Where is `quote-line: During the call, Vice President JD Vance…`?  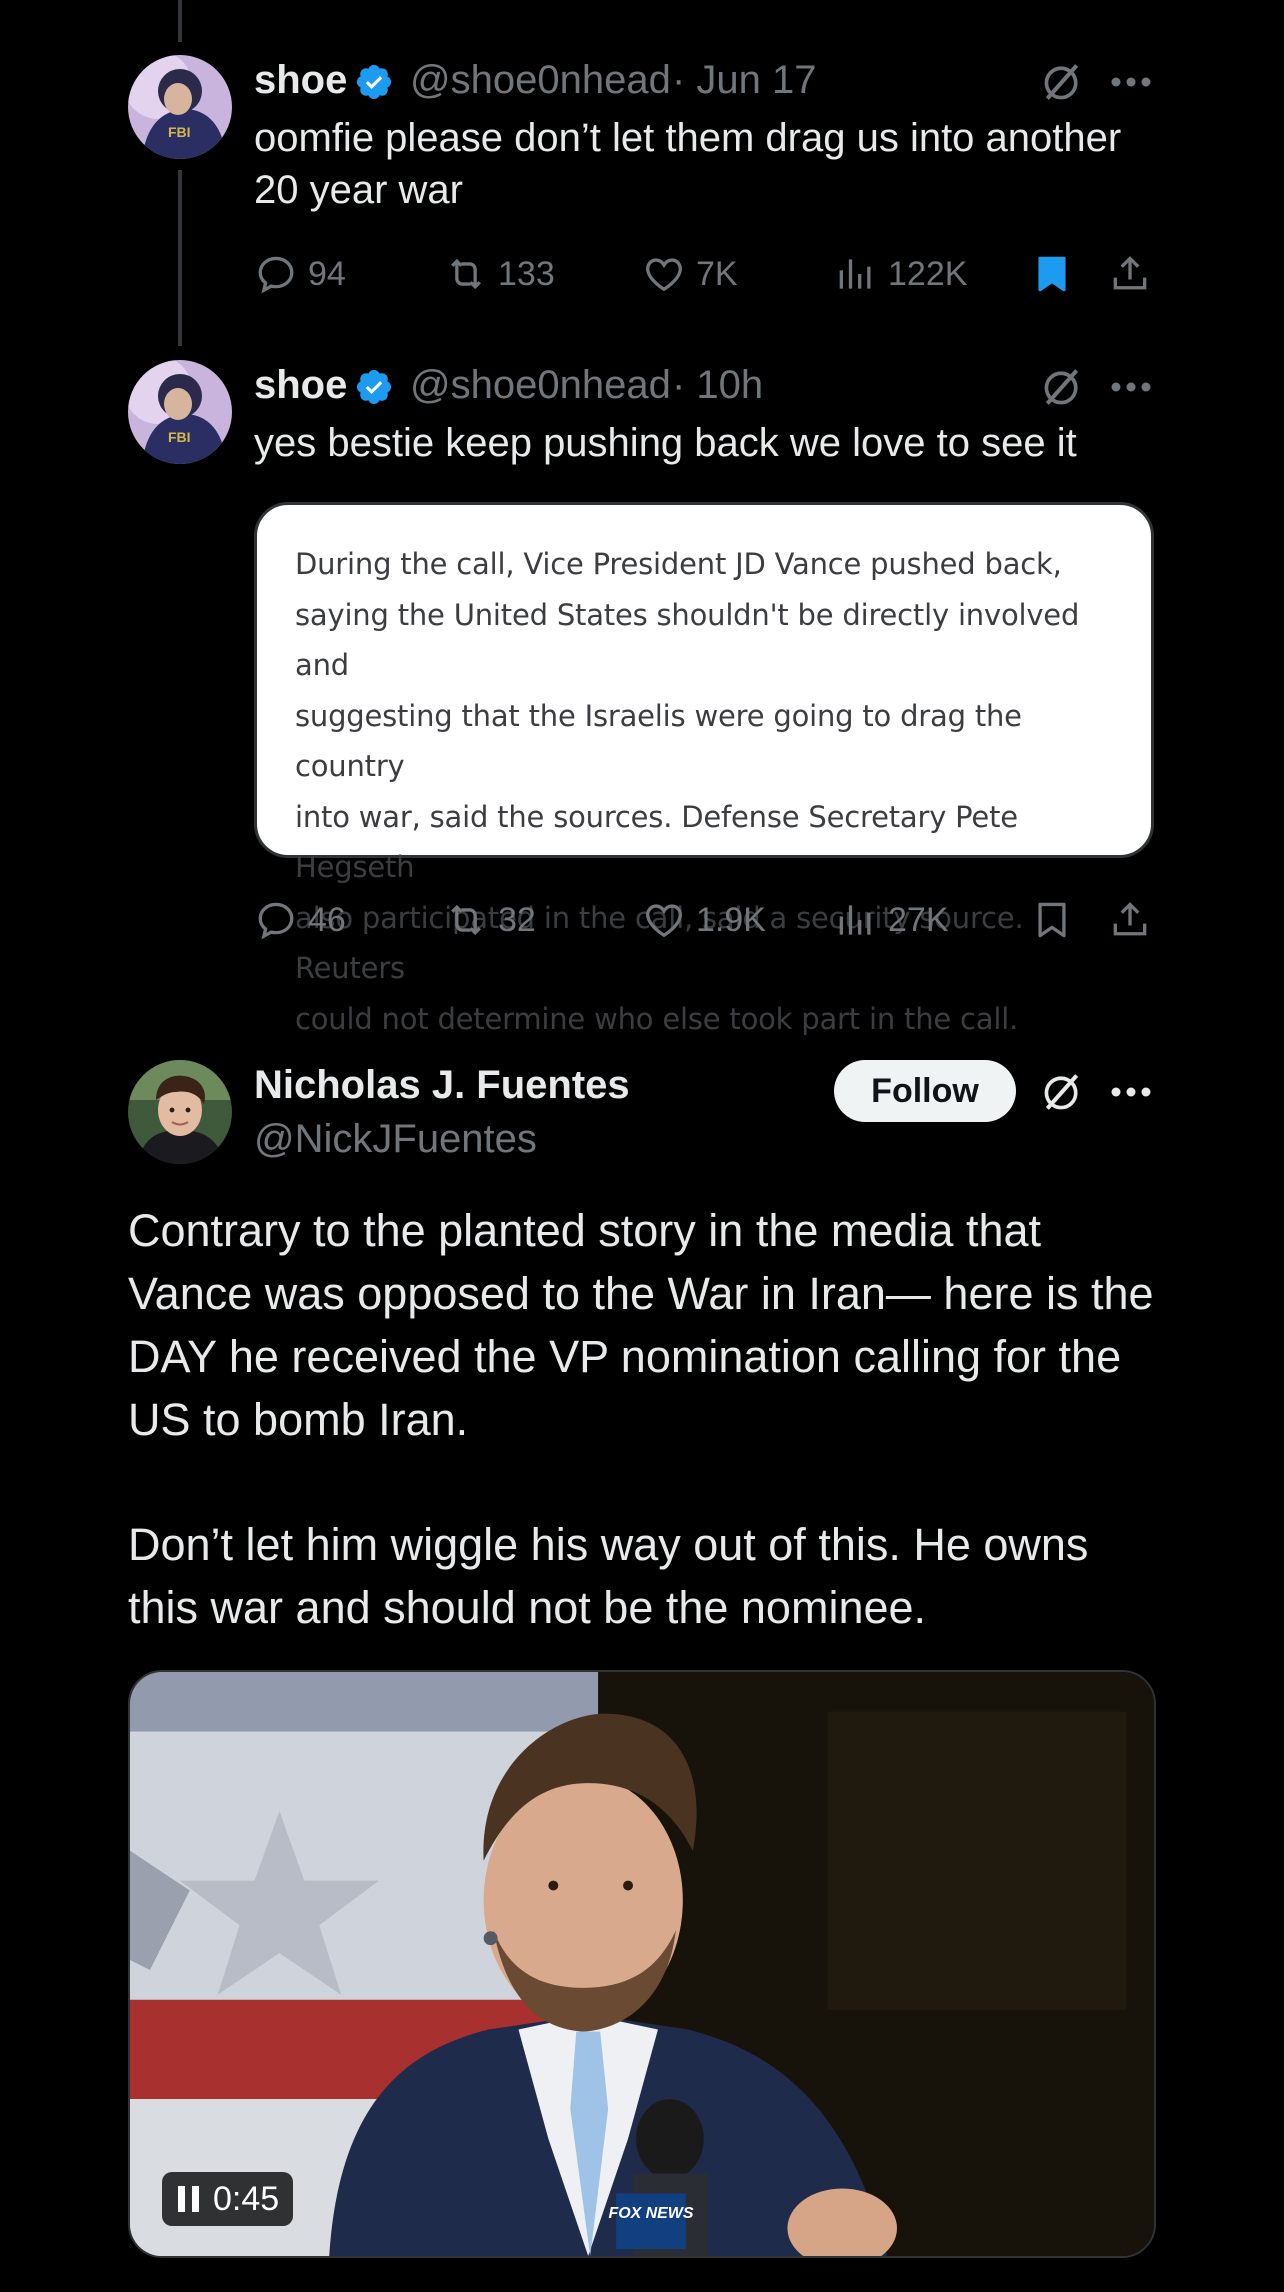
quote-line: During the call, Vice President JD Vance… is located at coordinates (678, 564).